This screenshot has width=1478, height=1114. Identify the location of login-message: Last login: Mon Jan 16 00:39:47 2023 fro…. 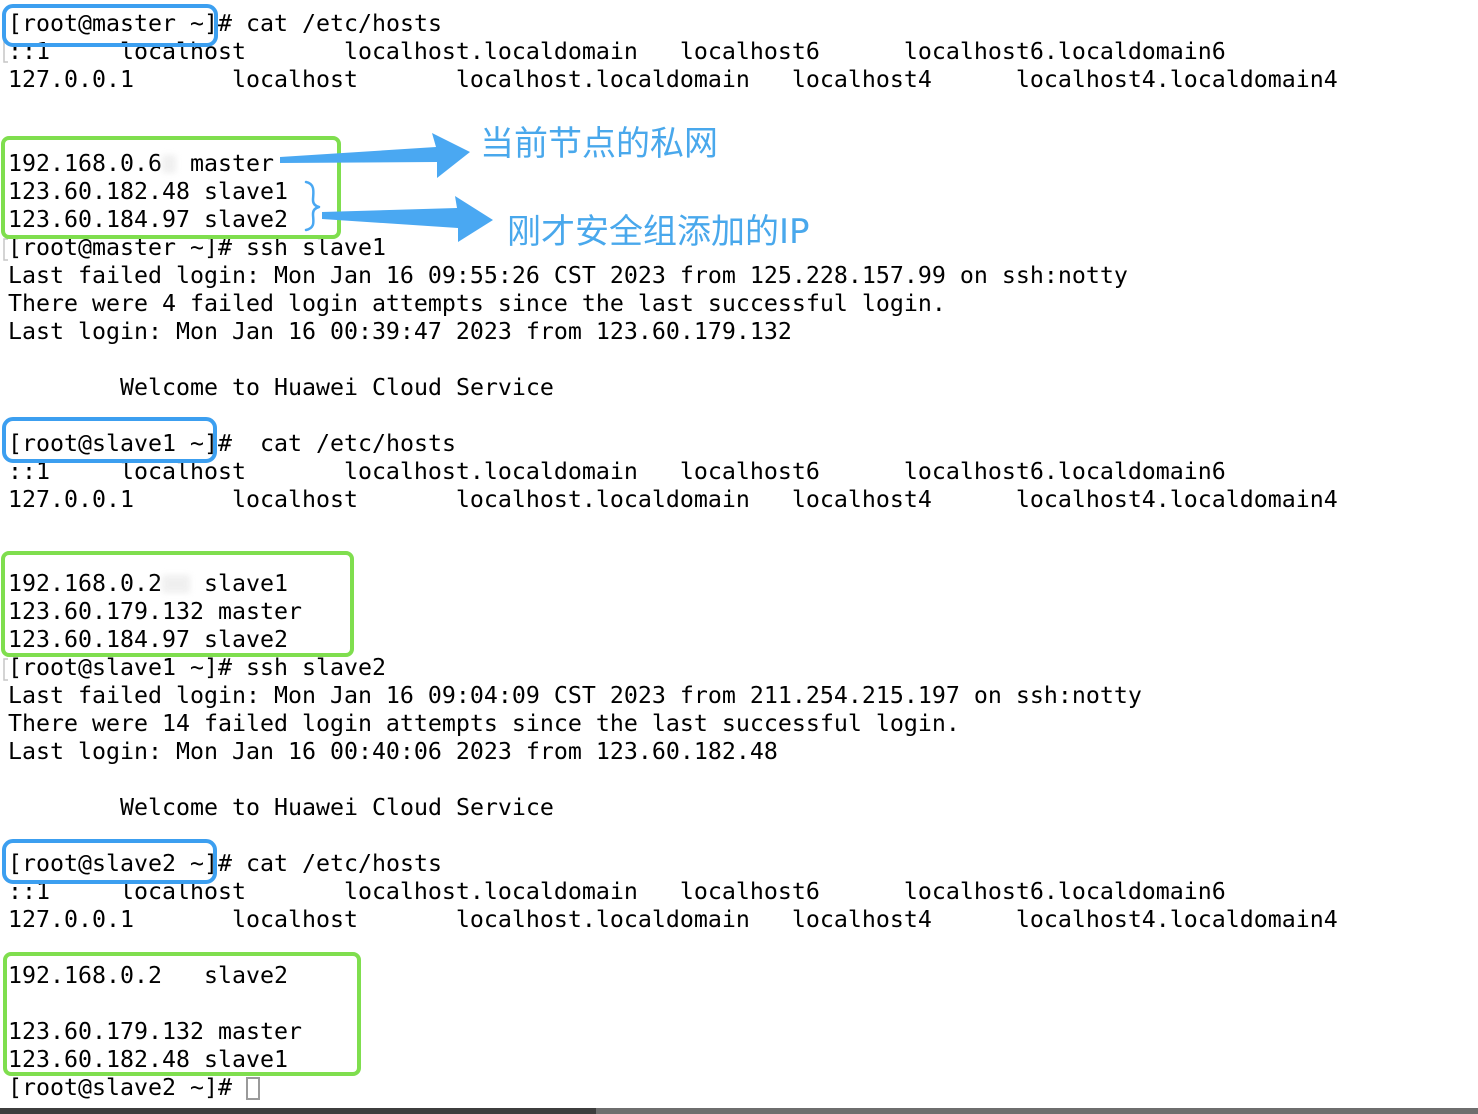
(400, 331).